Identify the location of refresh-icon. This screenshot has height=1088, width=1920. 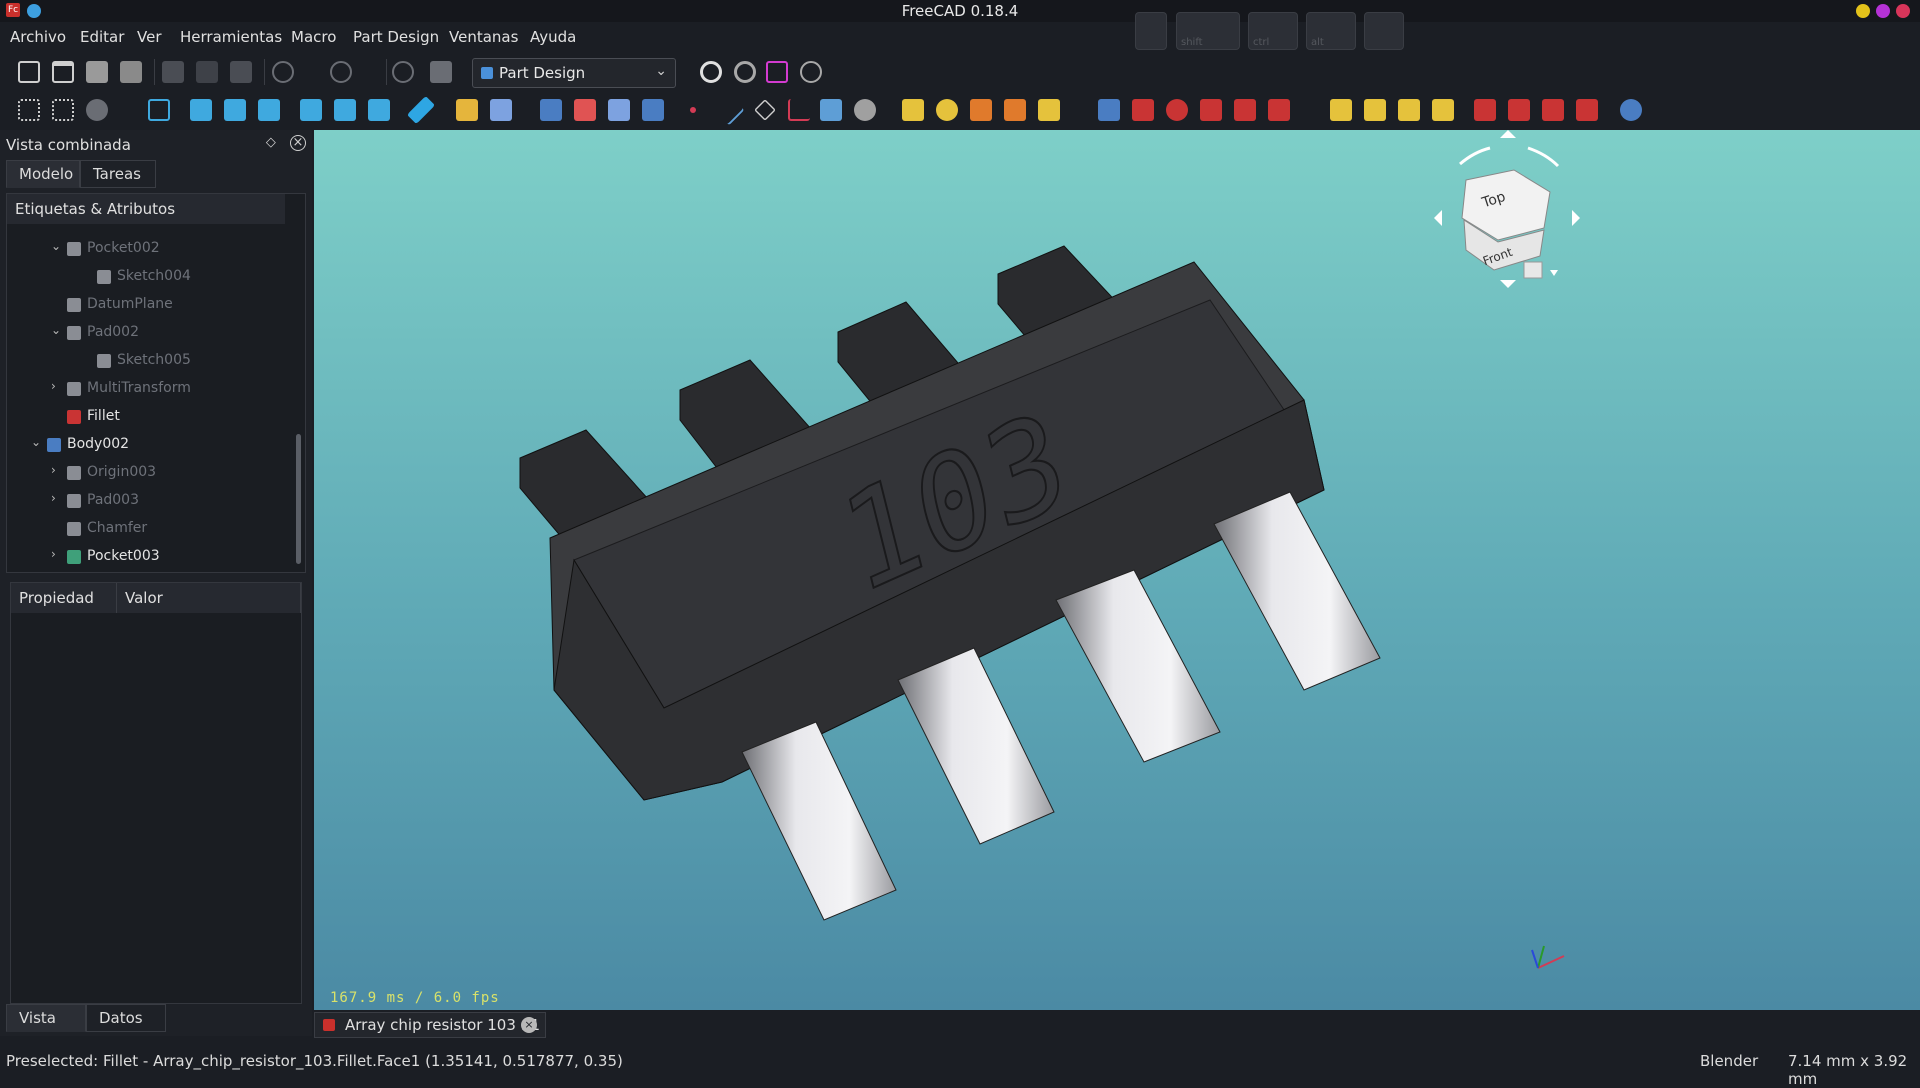
(403, 72).